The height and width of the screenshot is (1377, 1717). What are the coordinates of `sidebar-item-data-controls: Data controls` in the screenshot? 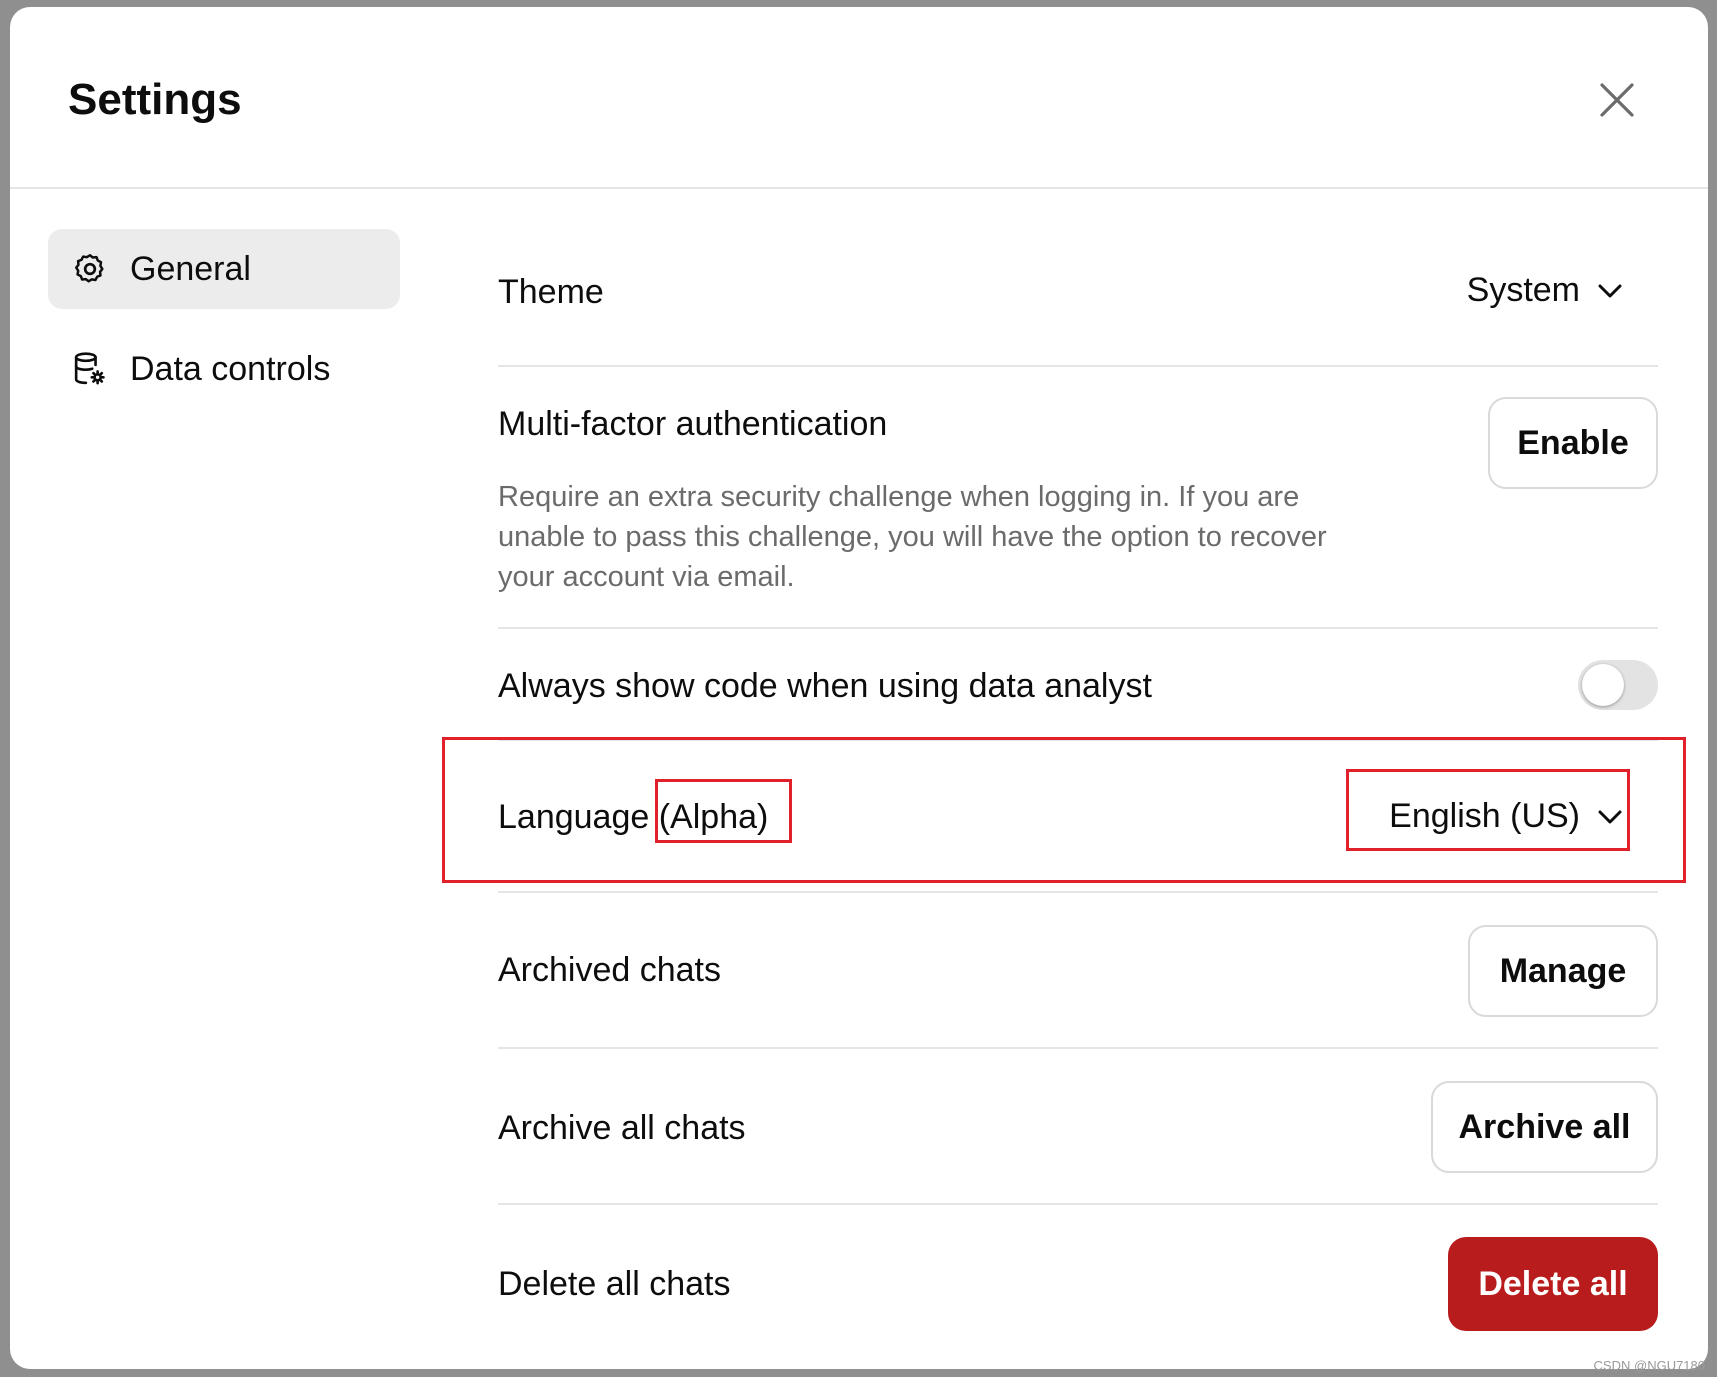 It's located at (224, 369).